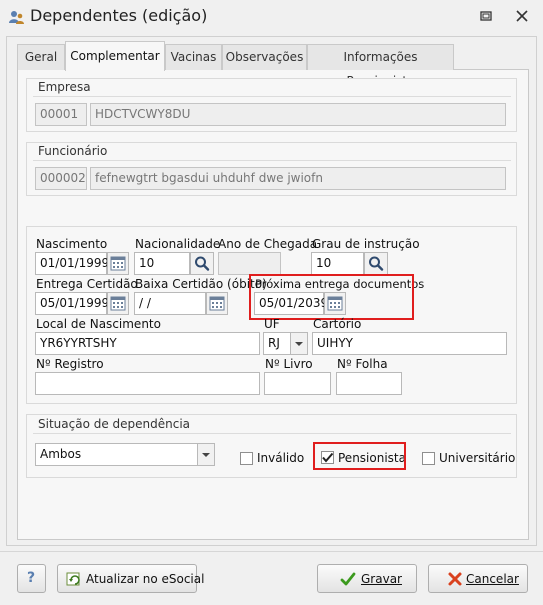  I want to click on situacao-select: Ambos, so click(116, 454).